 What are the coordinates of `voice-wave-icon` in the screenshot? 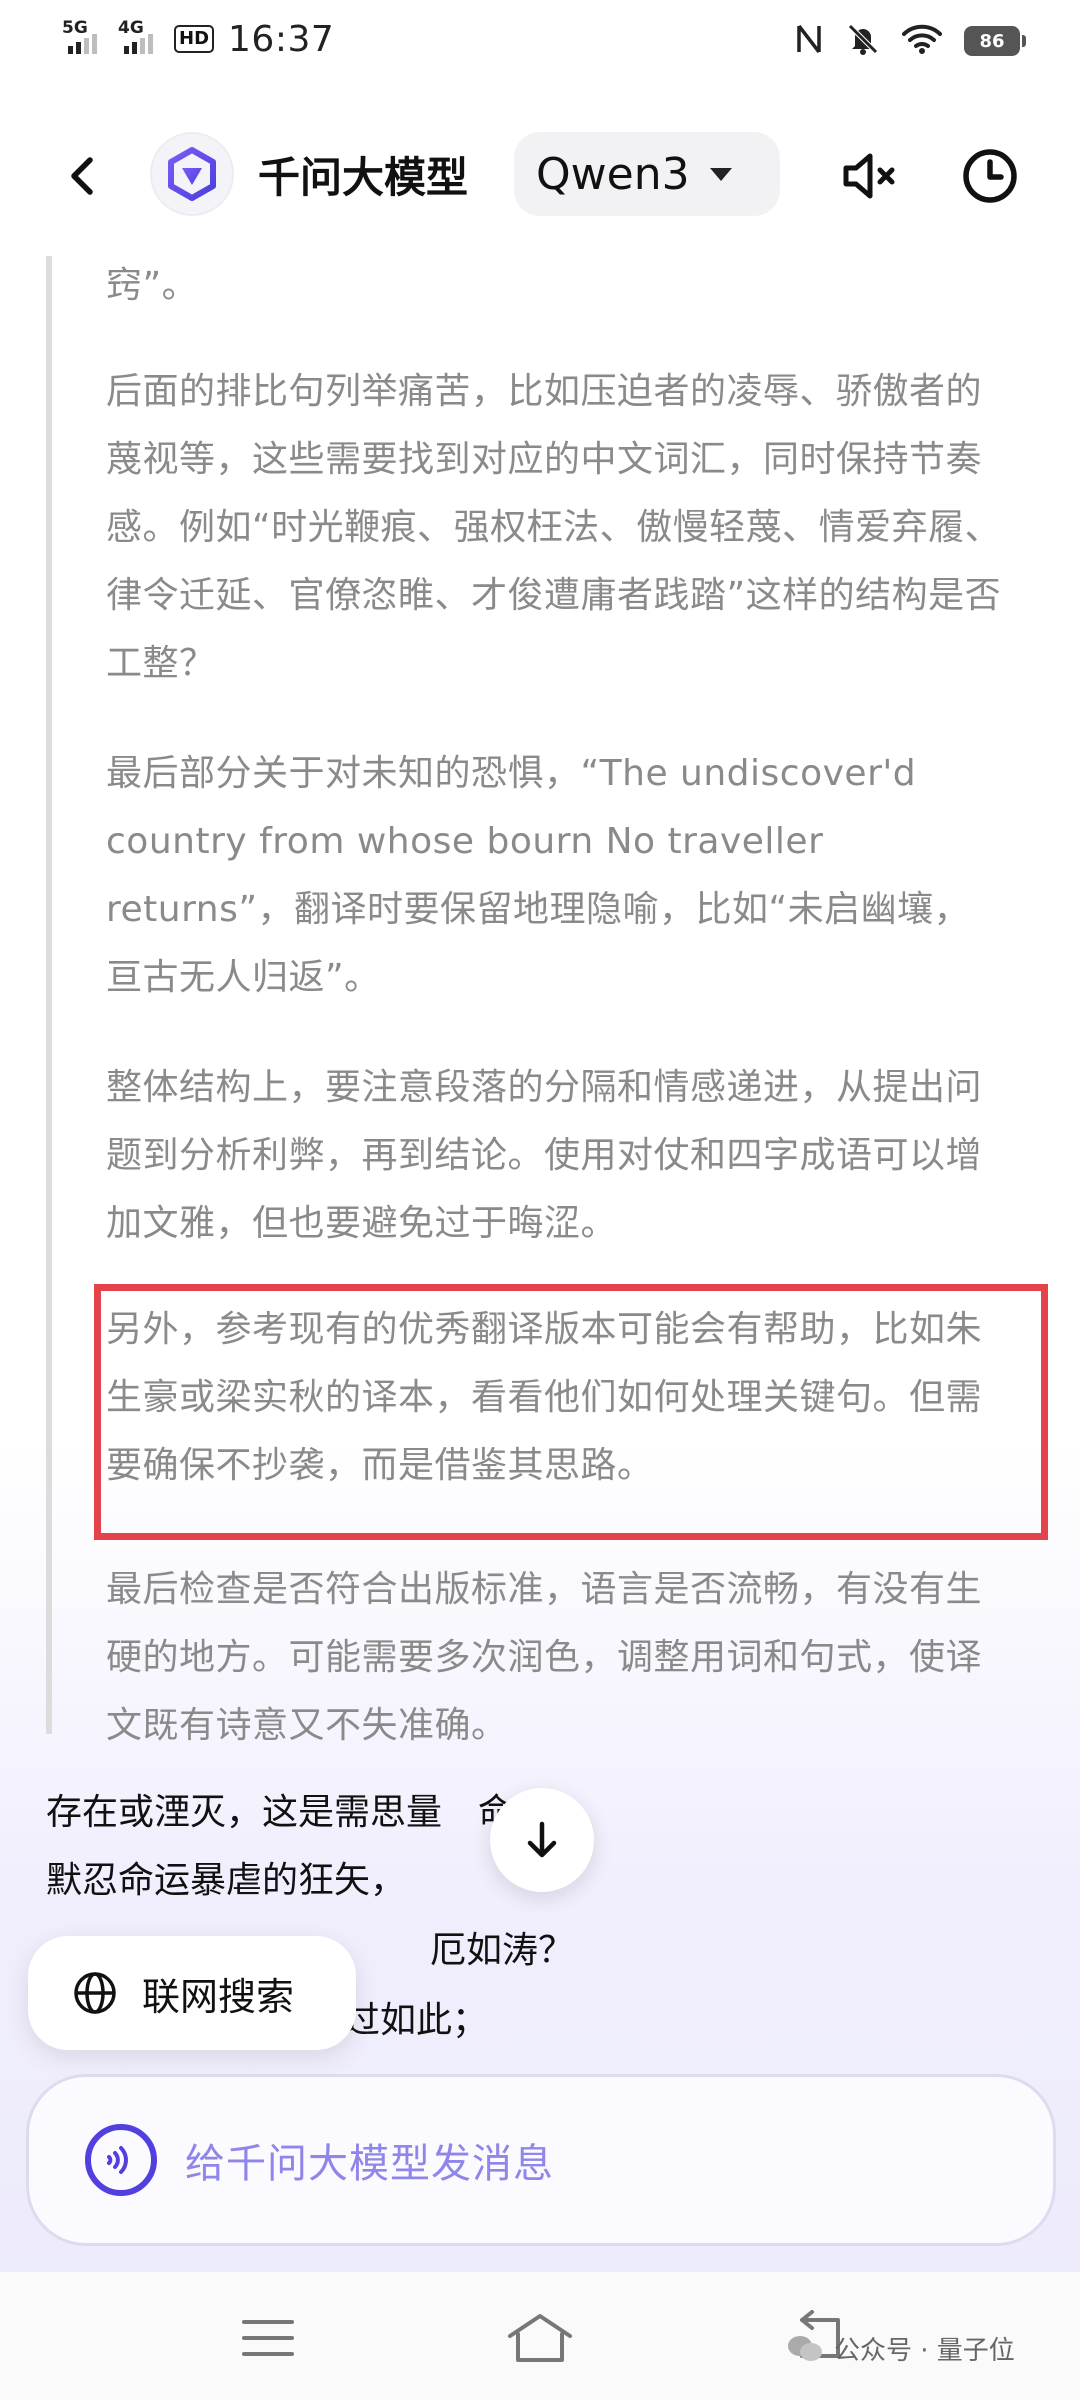 It's located at (117, 2160).